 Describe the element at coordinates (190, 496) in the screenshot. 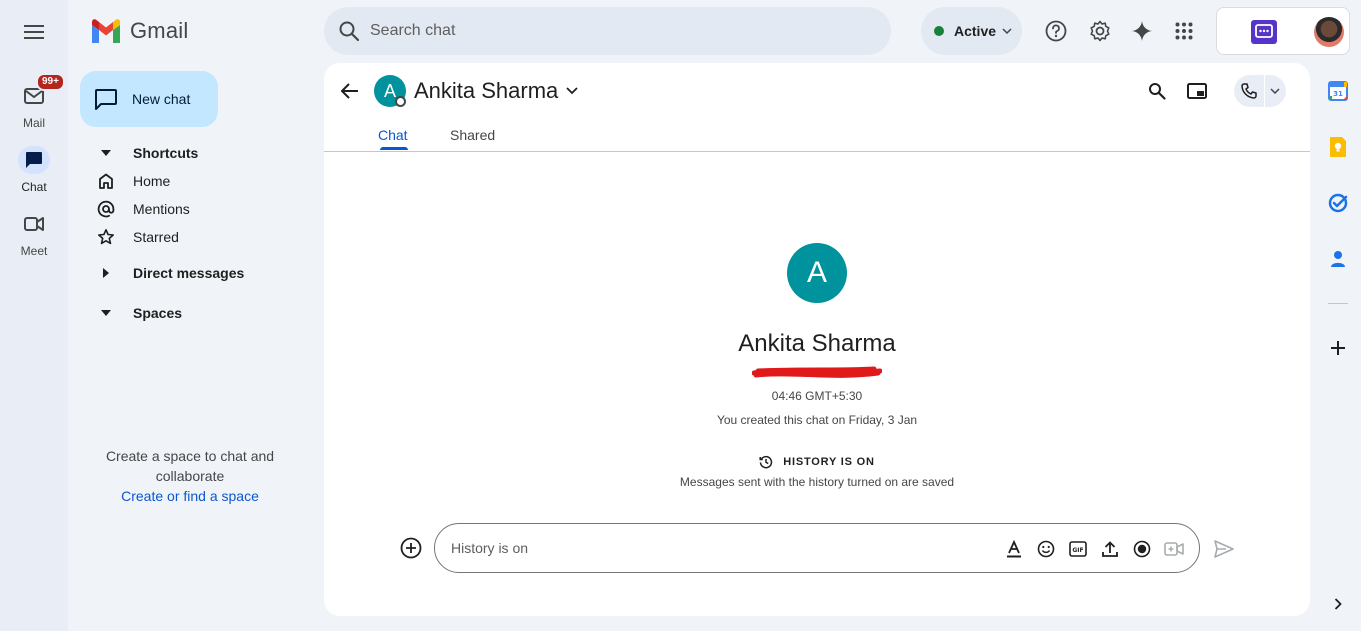

I see `create-space-link: Create or find a space` at that location.